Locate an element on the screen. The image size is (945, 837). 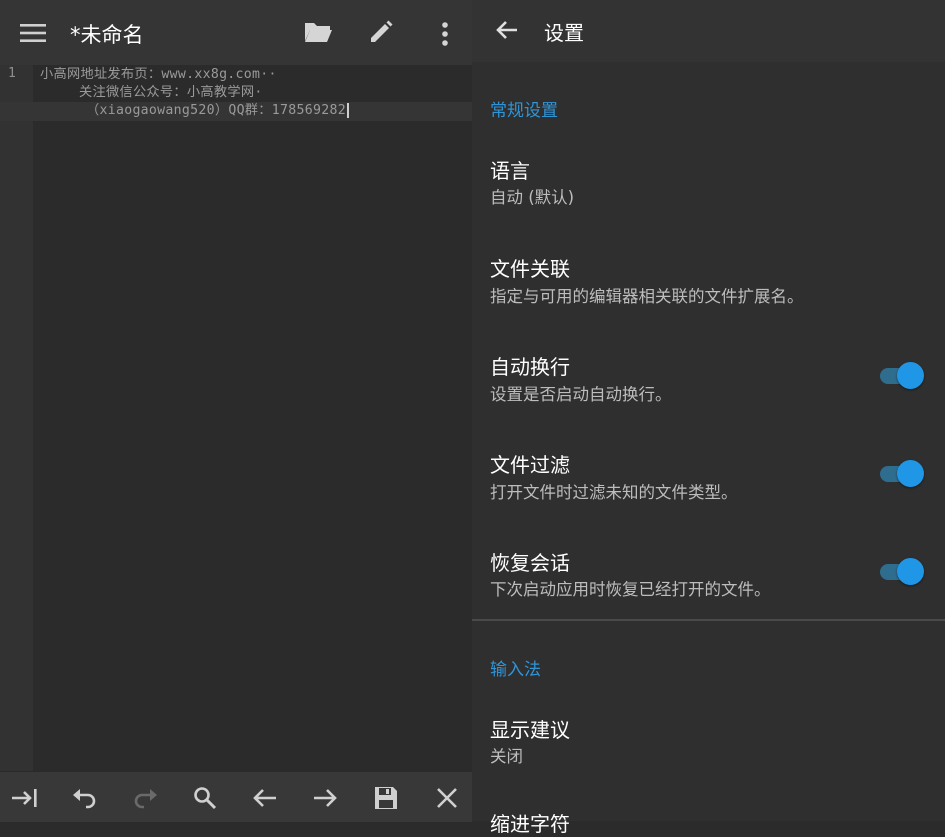
text-cursor is located at coordinates (347, 110).